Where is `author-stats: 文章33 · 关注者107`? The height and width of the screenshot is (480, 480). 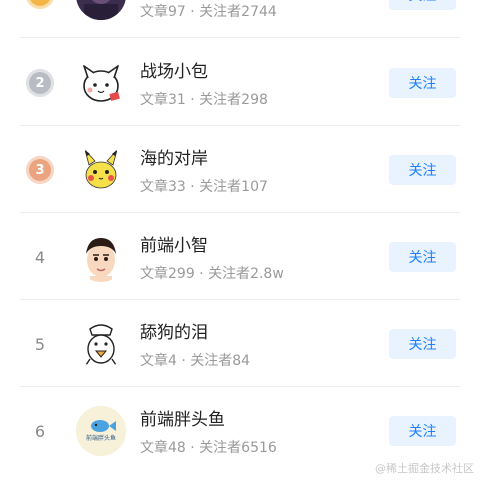
author-stats: 文章33 · 关注者107 is located at coordinates (204, 187).